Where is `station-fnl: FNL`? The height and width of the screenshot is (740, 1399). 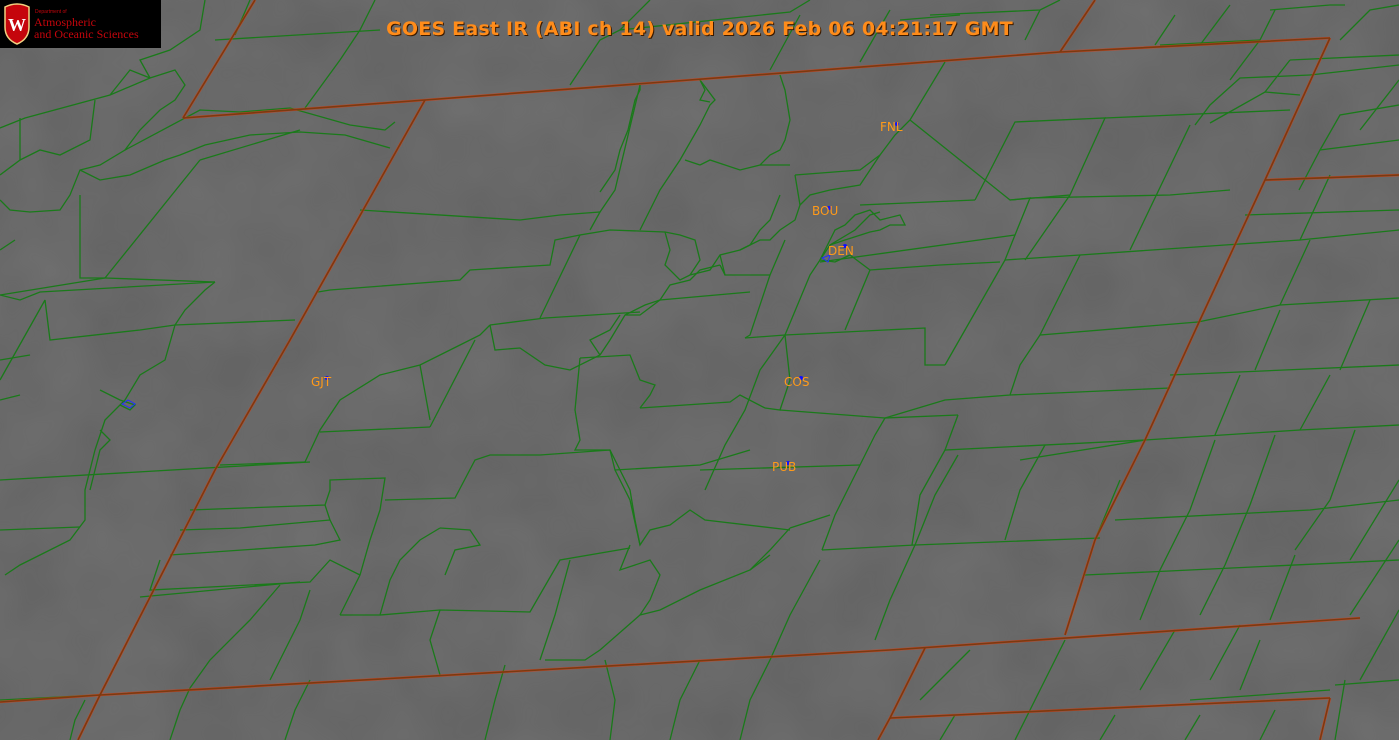
station-fnl: FNL is located at coordinates (891, 127).